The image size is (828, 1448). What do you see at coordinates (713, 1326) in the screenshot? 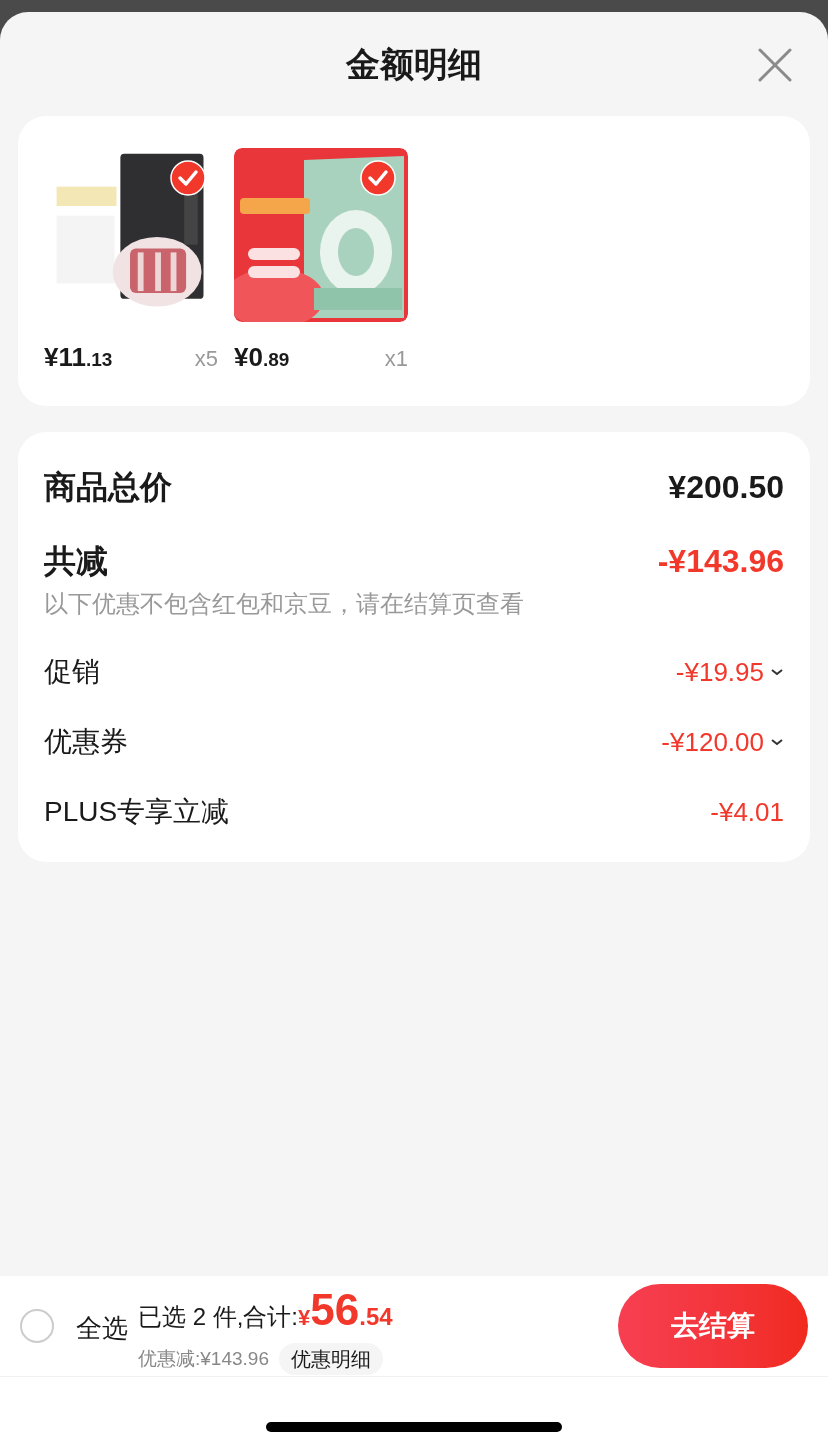
I see `checkout-button: 去结算` at bounding box center [713, 1326].